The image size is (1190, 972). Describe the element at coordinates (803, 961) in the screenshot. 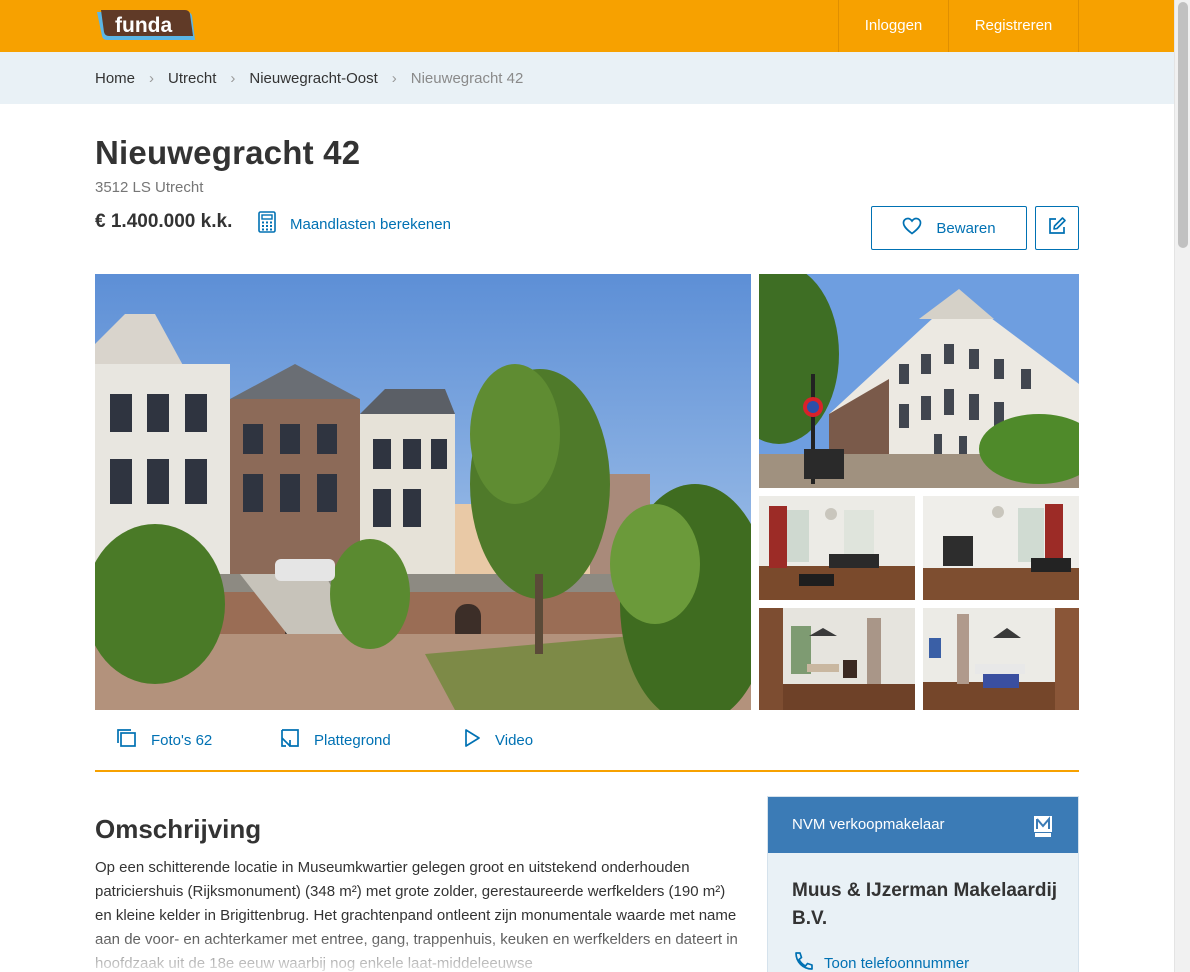

I see `phone-icon` at that location.